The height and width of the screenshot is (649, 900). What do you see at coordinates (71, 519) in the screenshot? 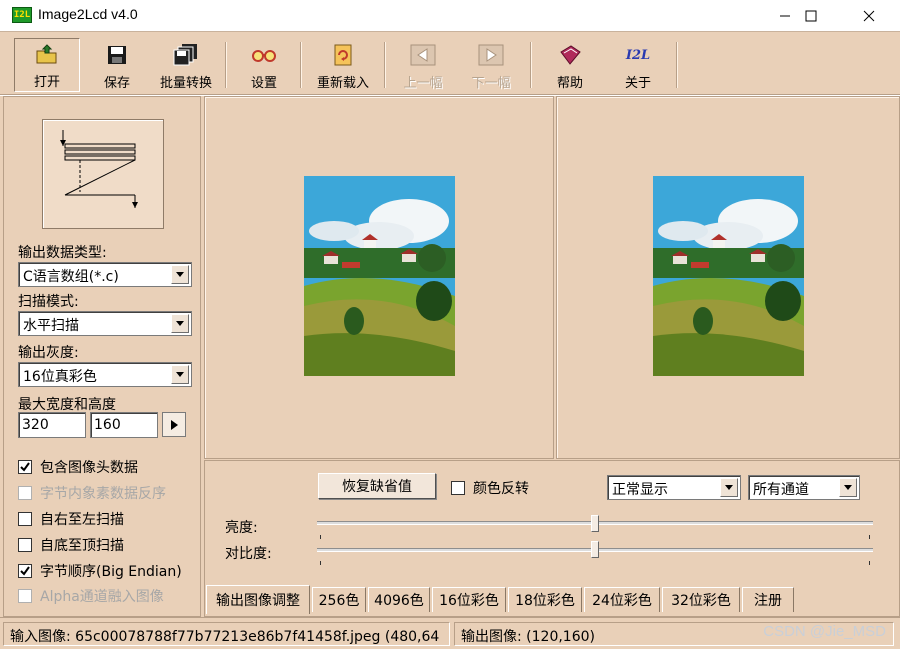
I see `checkbox-right-to-left: 自右至左扫描` at bounding box center [71, 519].